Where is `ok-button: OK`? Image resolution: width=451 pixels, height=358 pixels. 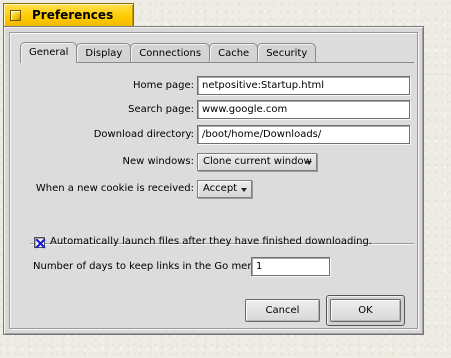
ok-button: OK is located at coordinates (365, 310).